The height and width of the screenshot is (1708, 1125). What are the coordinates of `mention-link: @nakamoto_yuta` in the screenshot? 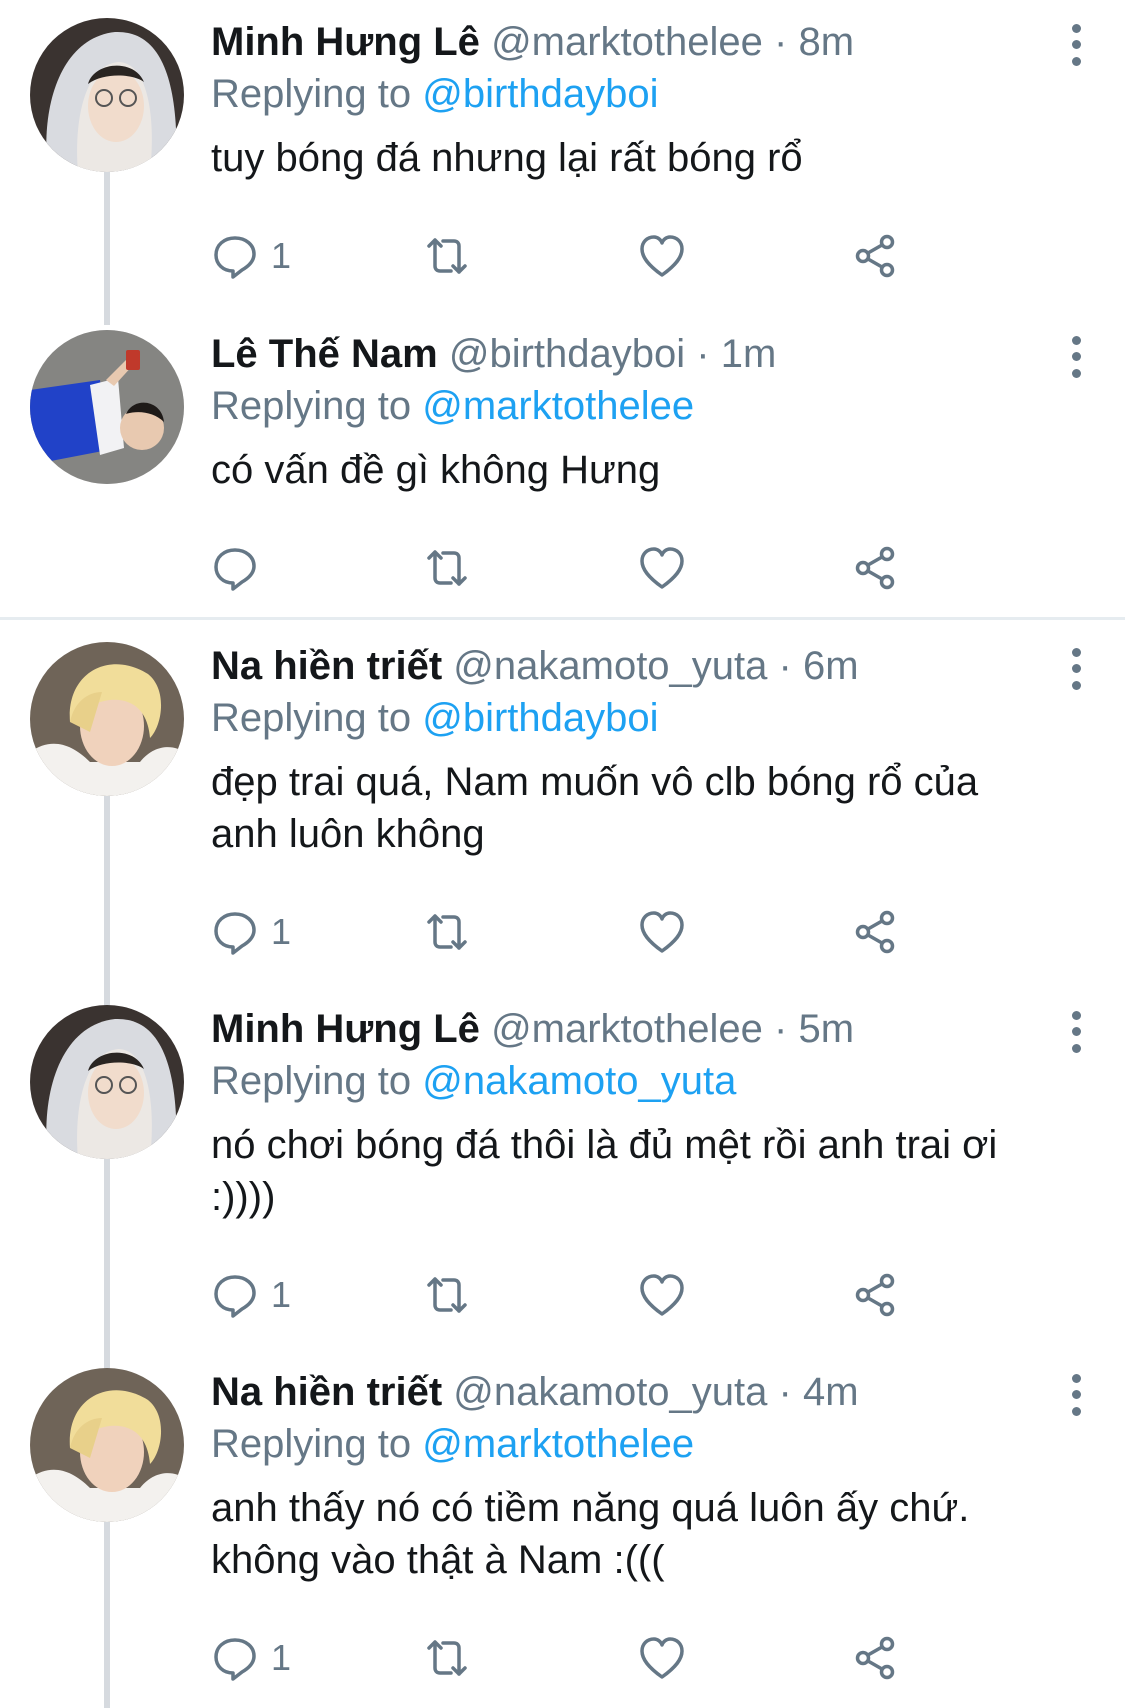 It's located at (579, 1081).